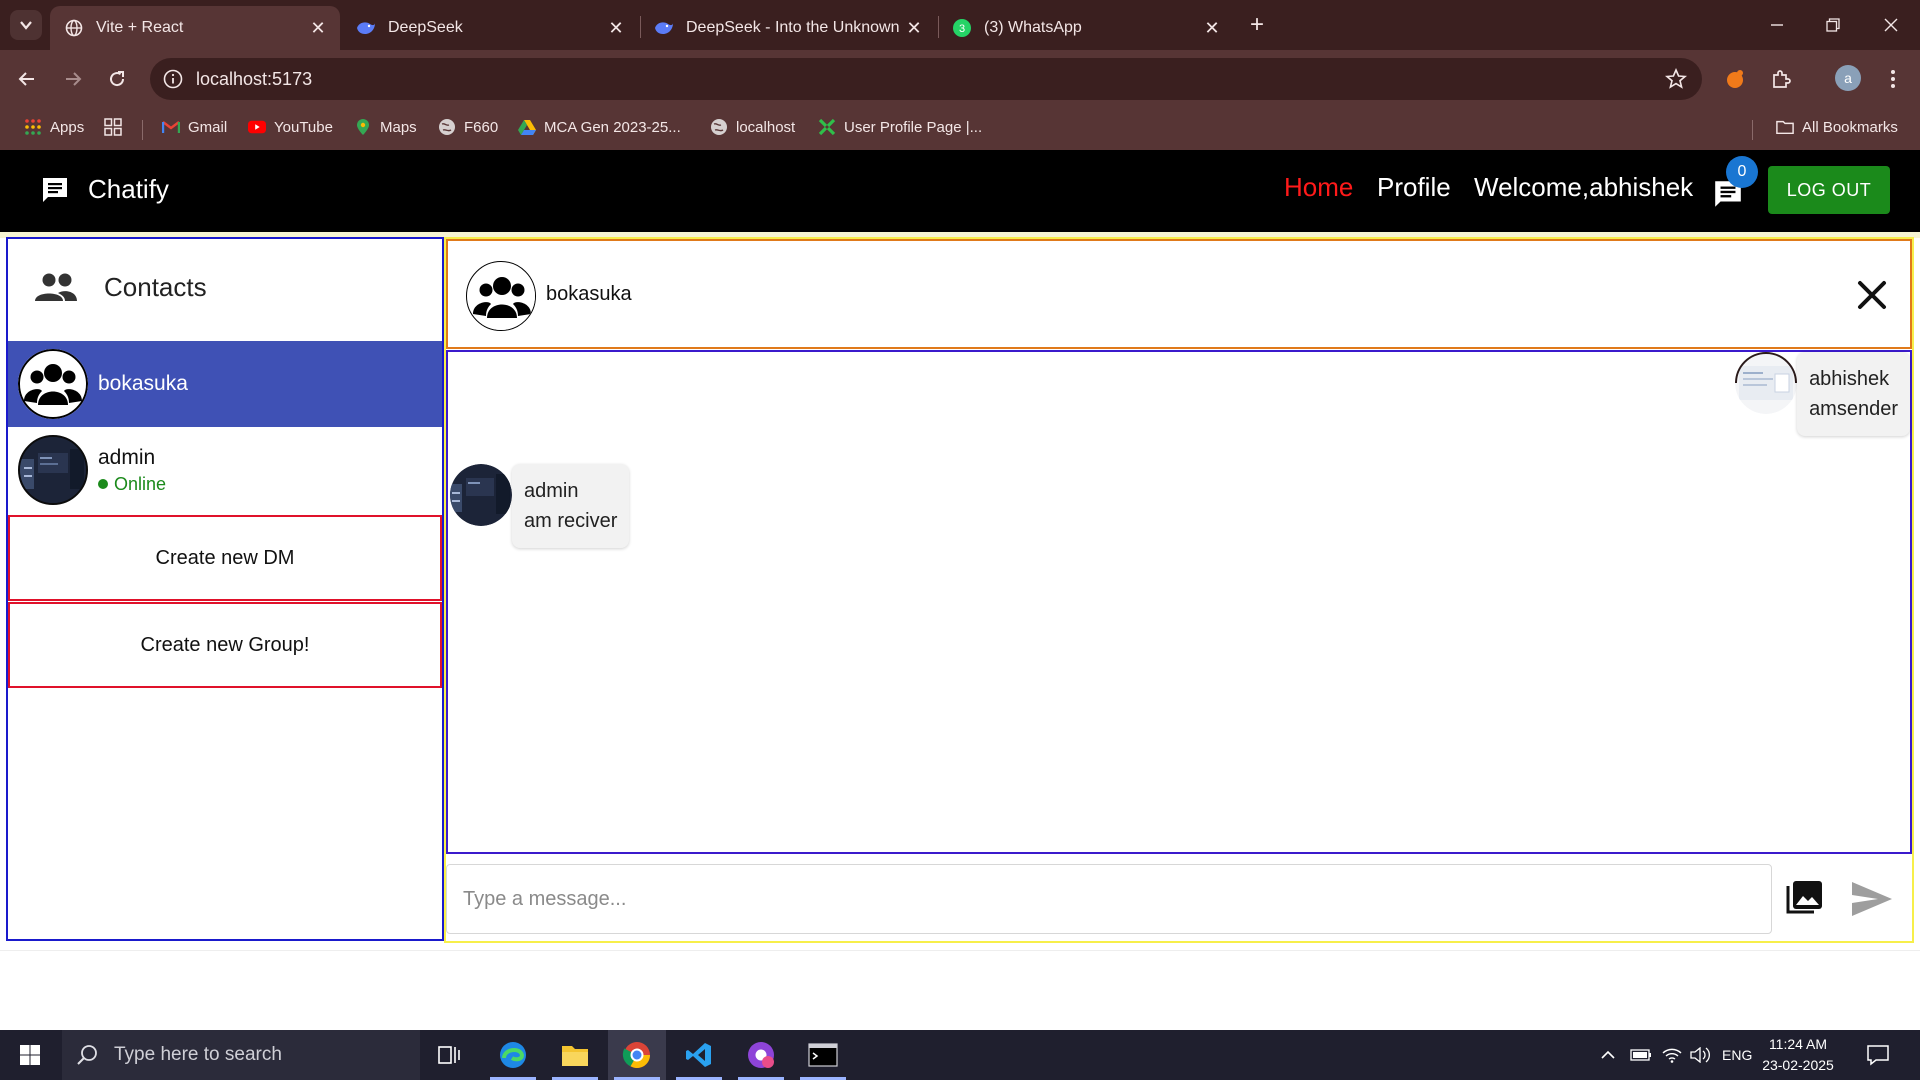 The image size is (1920, 1080). Describe the element at coordinates (225, 558) in the screenshot. I see `create-dm-button: Create new DM` at that location.